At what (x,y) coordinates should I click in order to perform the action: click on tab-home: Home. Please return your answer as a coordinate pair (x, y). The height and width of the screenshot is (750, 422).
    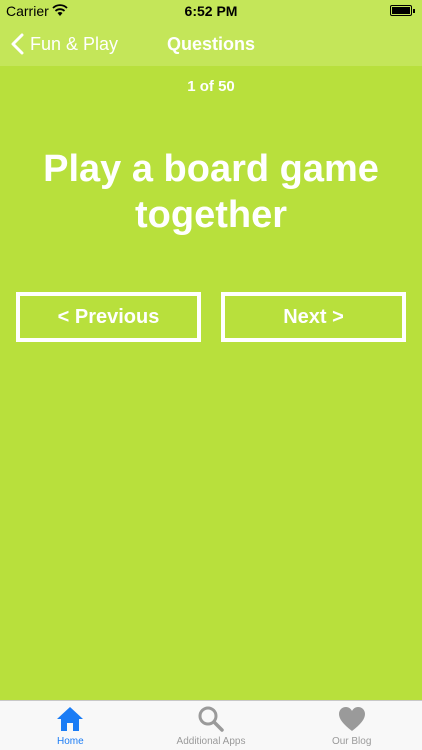
    Looking at the image, I should click on (70, 725).